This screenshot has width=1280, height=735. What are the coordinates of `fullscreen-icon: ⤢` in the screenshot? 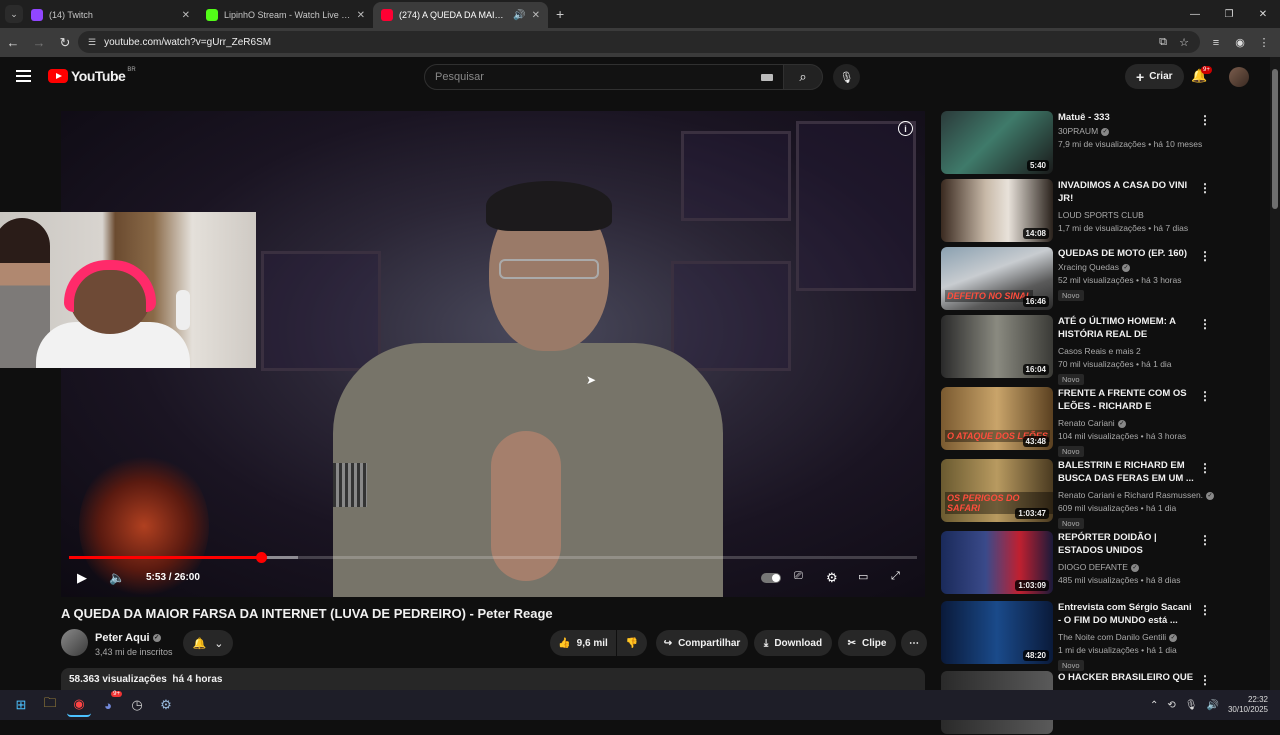 It's located at (895, 576).